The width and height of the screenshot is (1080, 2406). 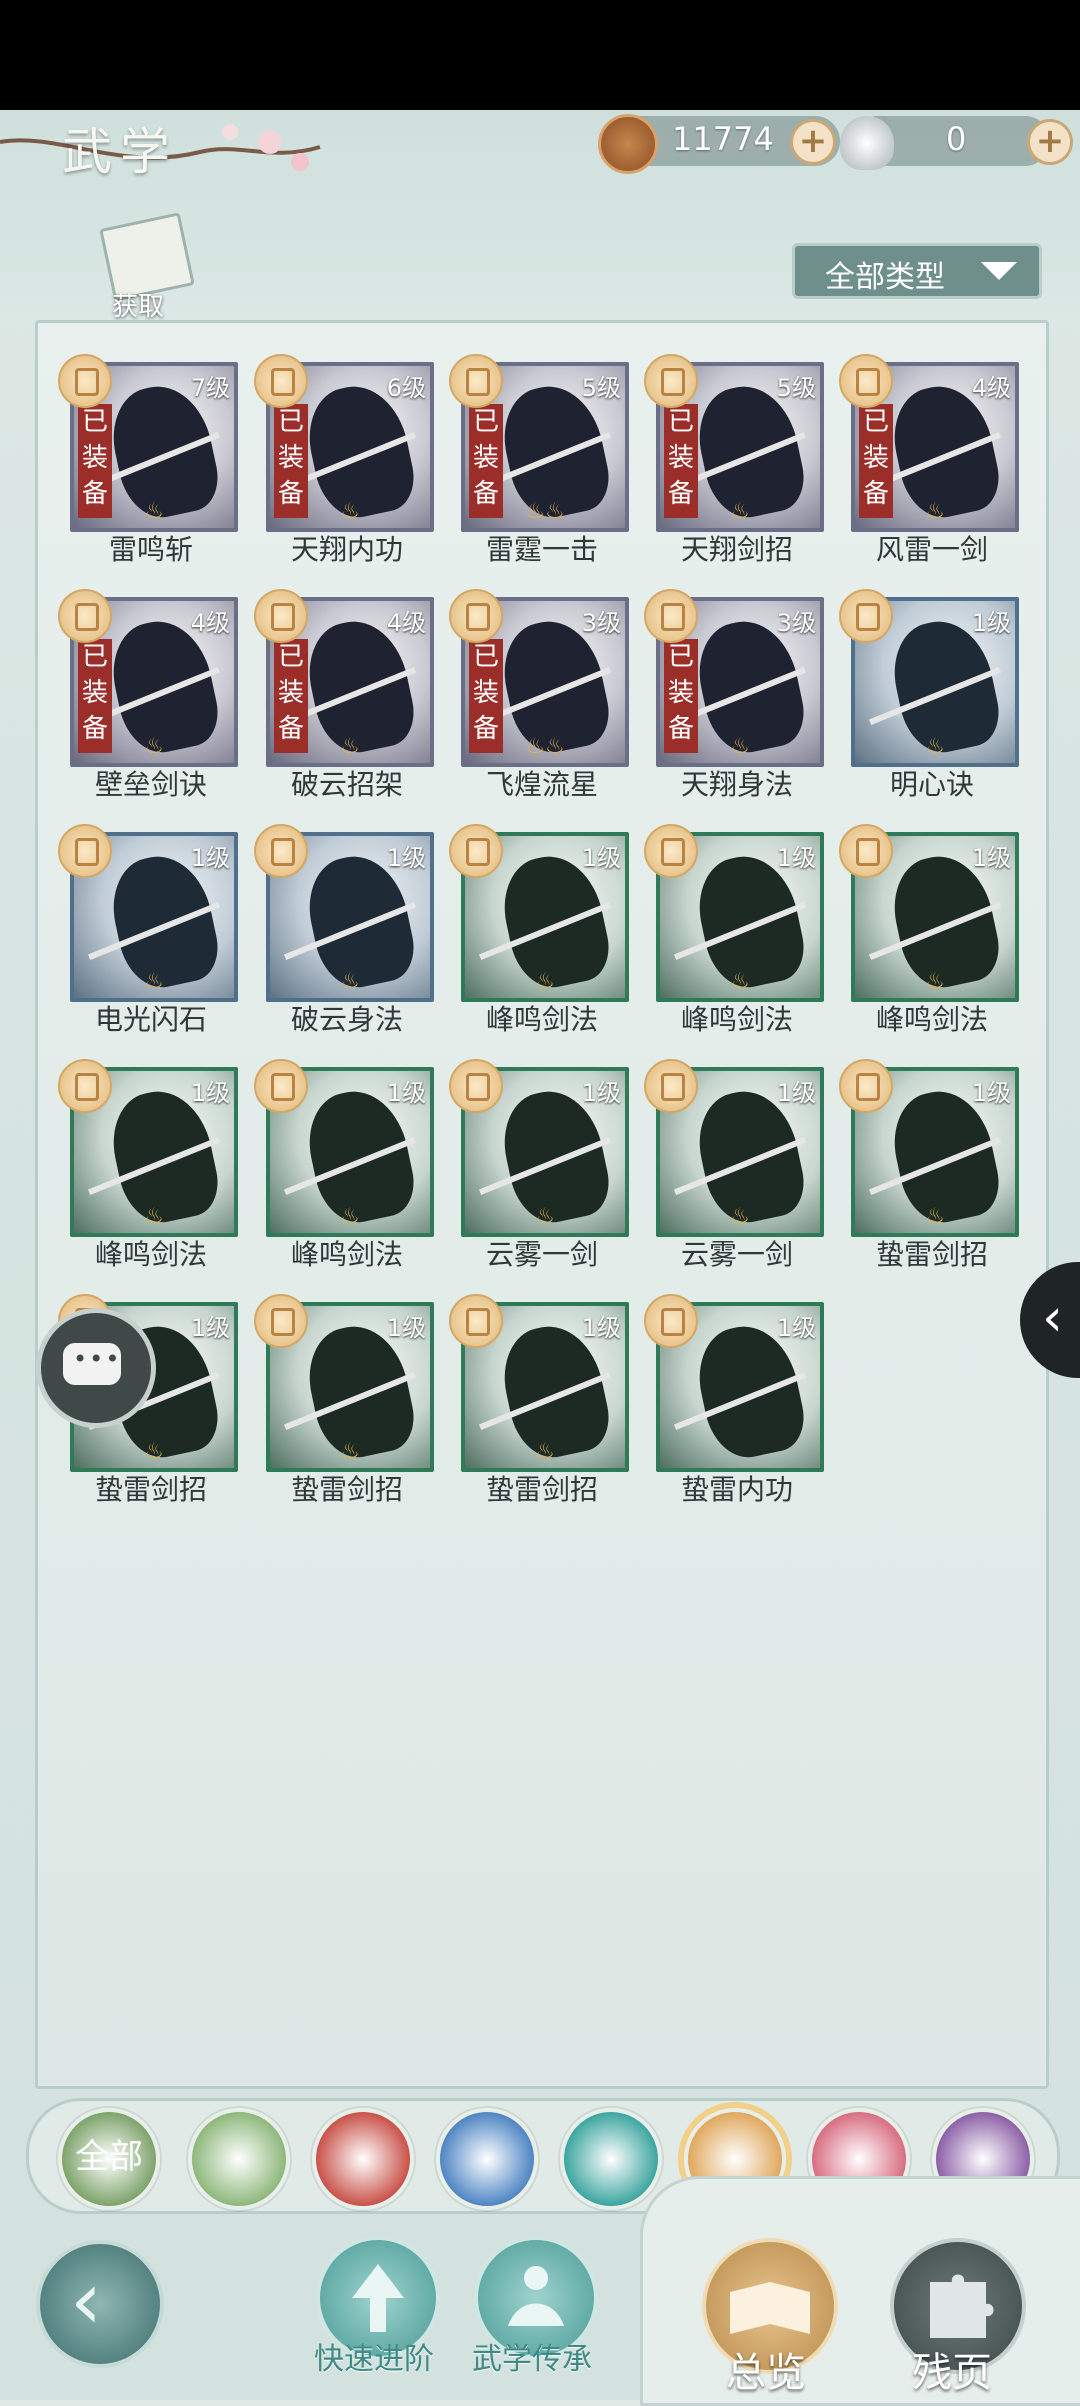 What do you see at coordinates (148, 708) in the screenshot?
I see `skill-item: 4级 已装备 ♨ 壁垒剑诀` at bounding box center [148, 708].